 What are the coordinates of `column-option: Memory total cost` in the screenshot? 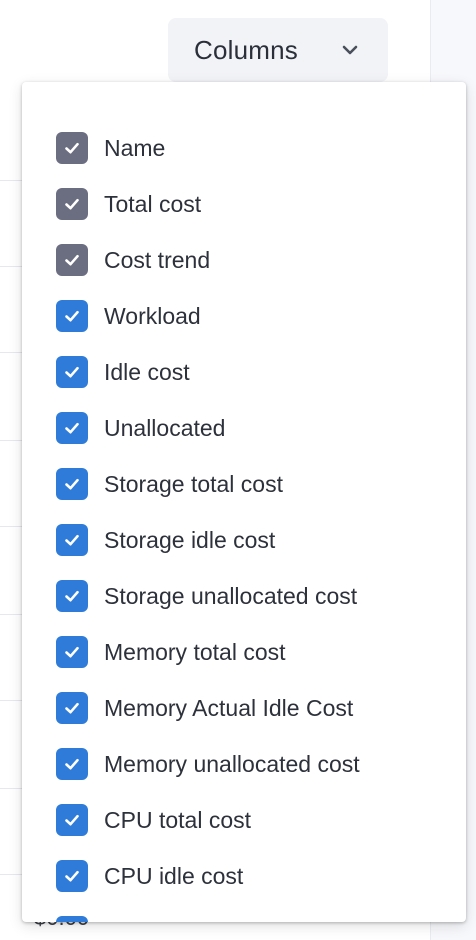 It's located at (244, 652).